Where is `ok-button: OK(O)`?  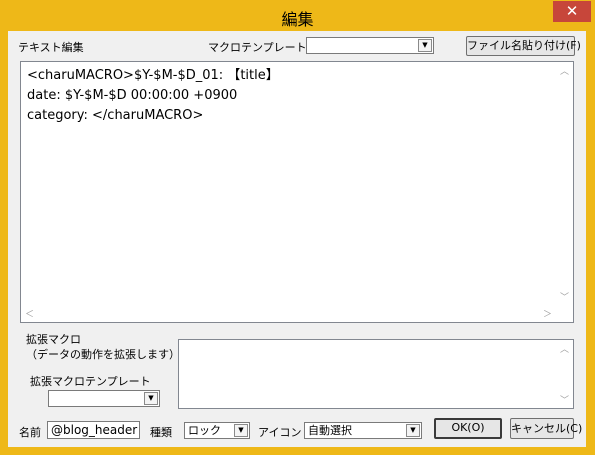
ok-button: OK(O) is located at coordinates (468, 428).